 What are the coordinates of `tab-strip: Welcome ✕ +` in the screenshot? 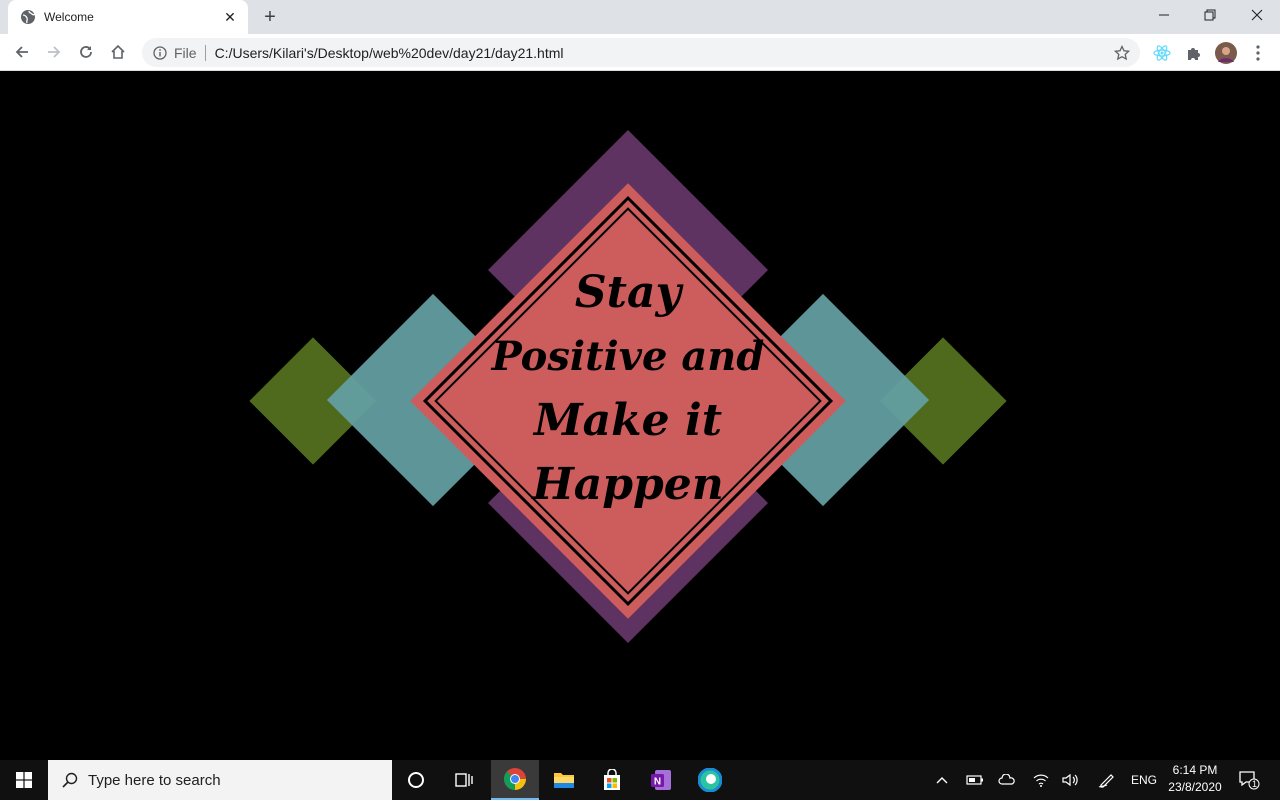 It's located at (640, 17).